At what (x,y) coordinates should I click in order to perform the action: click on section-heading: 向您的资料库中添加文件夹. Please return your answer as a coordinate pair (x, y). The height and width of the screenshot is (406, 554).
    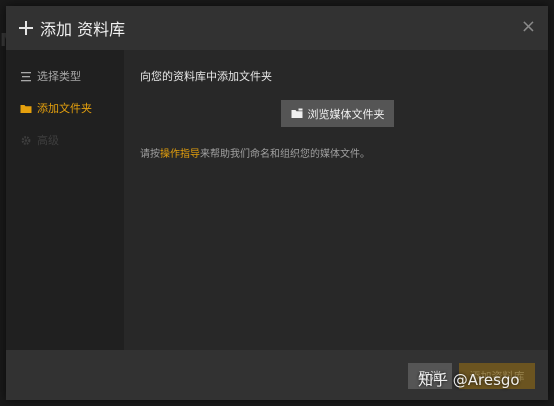
    Looking at the image, I should click on (206, 76).